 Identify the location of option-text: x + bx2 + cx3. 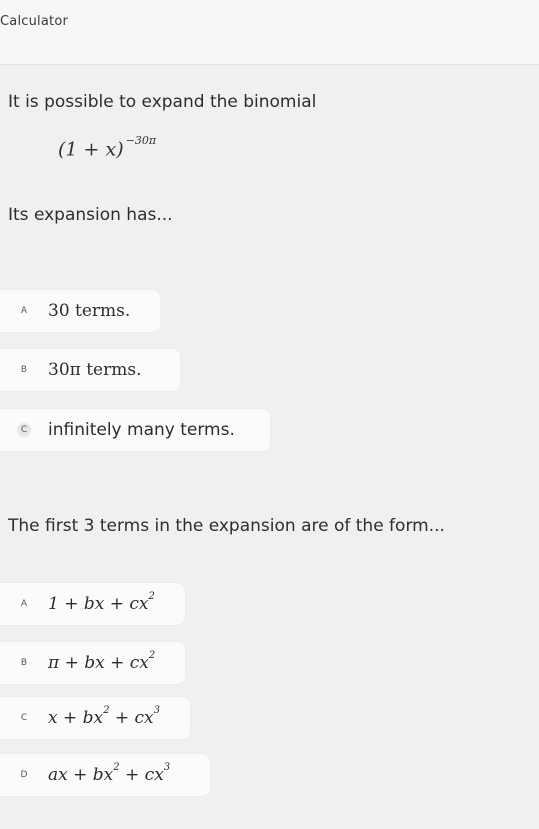
(104, 716).